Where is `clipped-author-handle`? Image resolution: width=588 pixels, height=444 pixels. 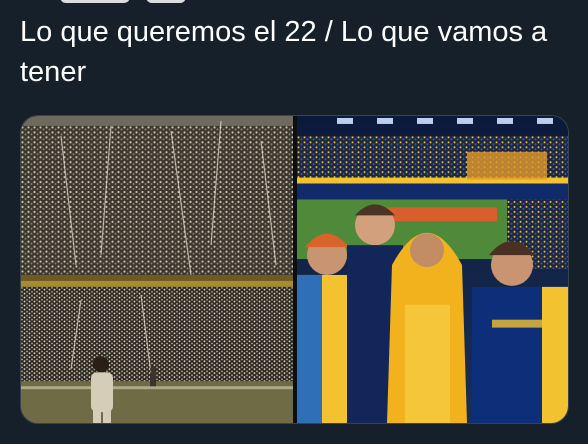 clipped-author-handle is located at coordinates (166, 1).